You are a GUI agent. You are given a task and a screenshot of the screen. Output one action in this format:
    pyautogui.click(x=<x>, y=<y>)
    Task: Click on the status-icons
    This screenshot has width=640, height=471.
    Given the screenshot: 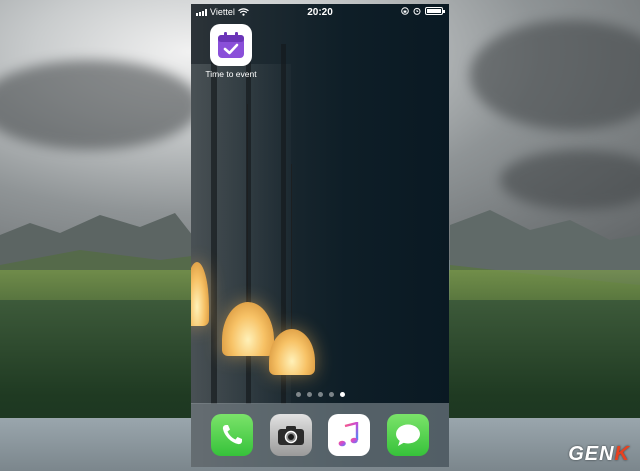 What is the action you would take?
    pyautogui.click(x=423, y=11)
    